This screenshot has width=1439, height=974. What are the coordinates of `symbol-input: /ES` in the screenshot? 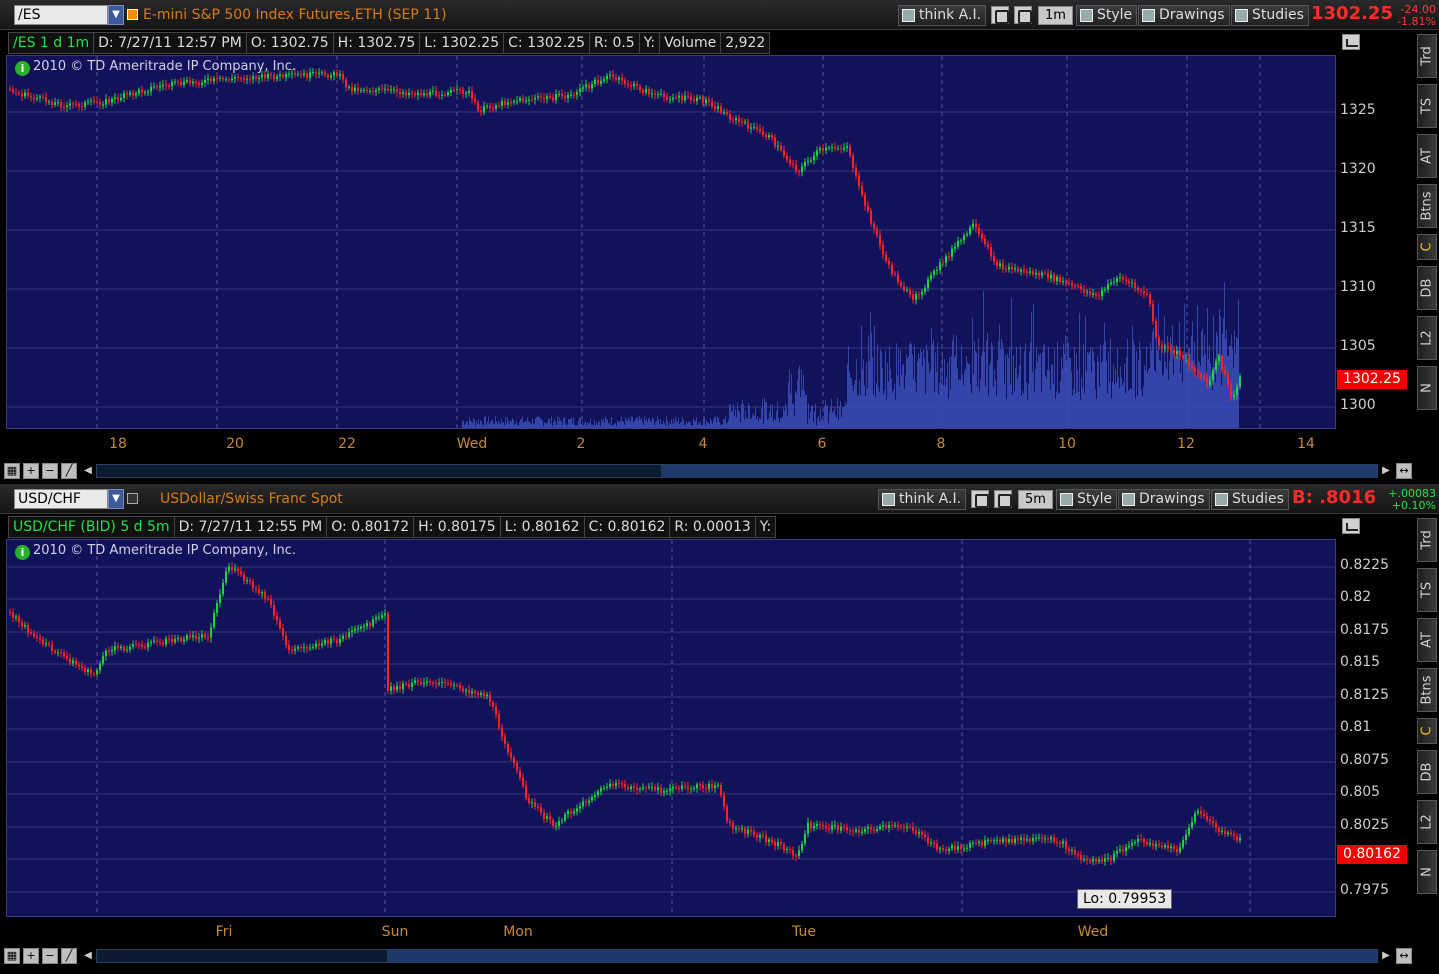 It's located at (61, 15).